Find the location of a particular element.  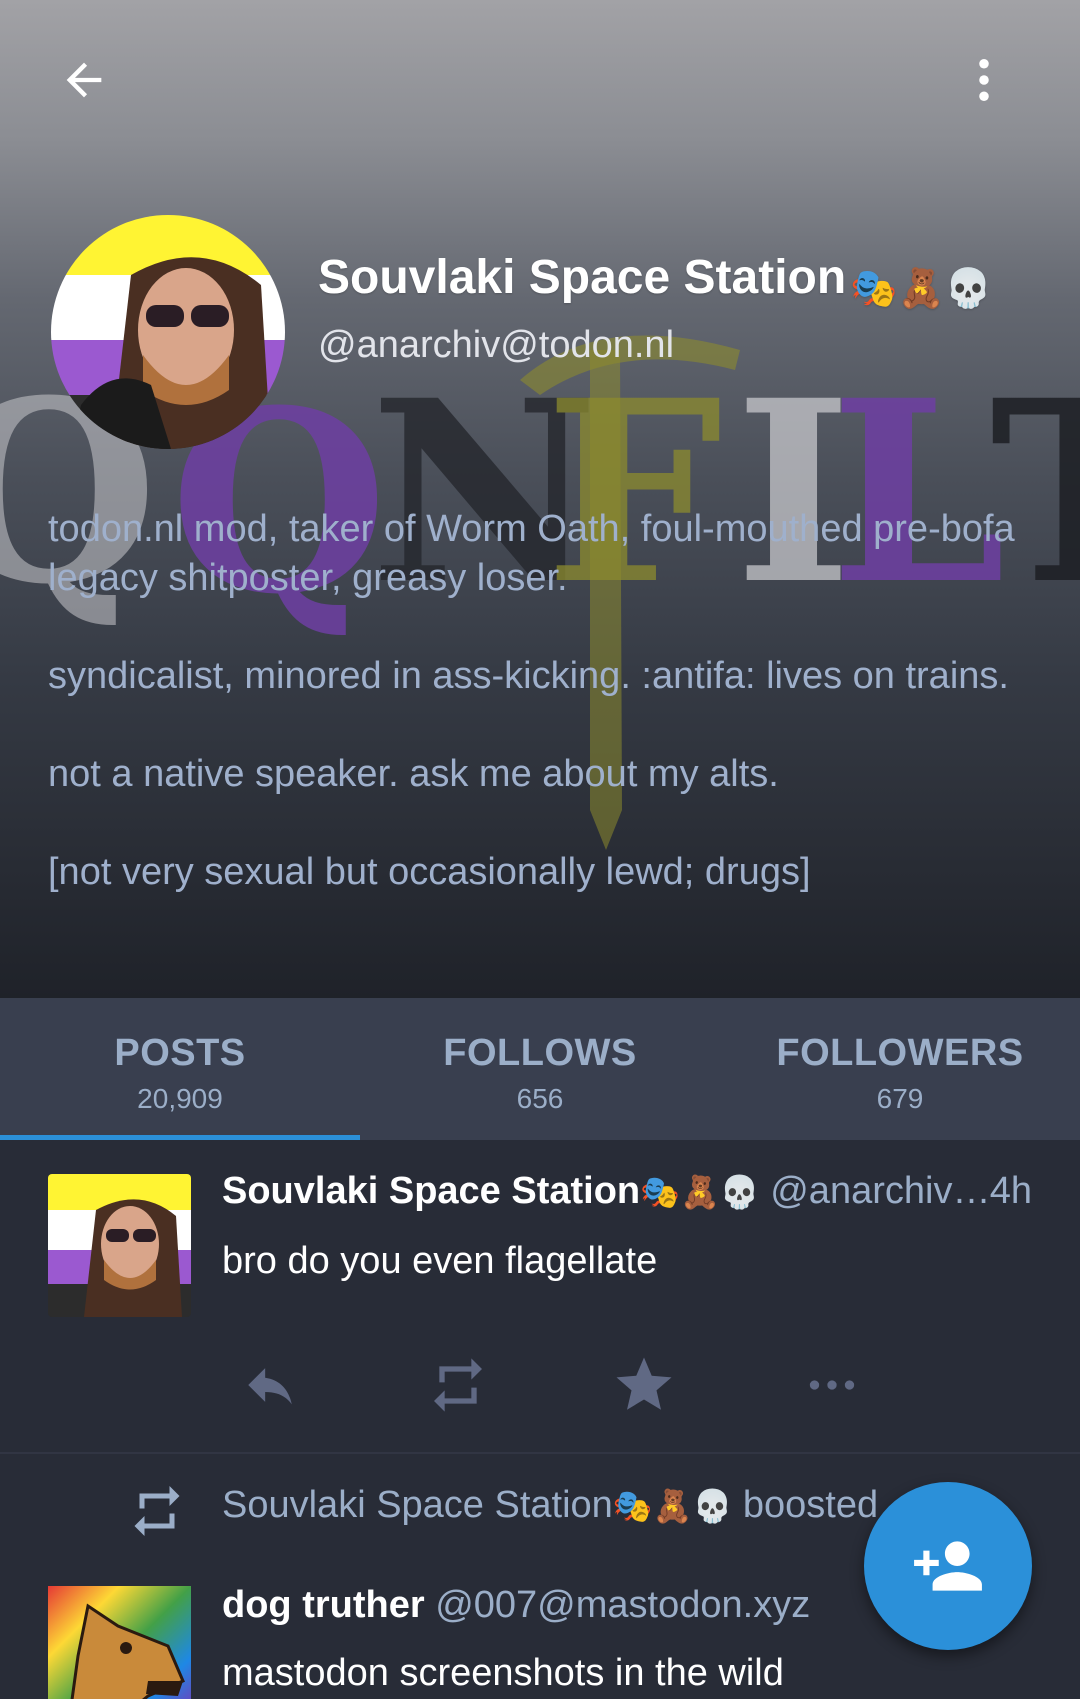

favourite-button is located at coordinates (644, 1385).